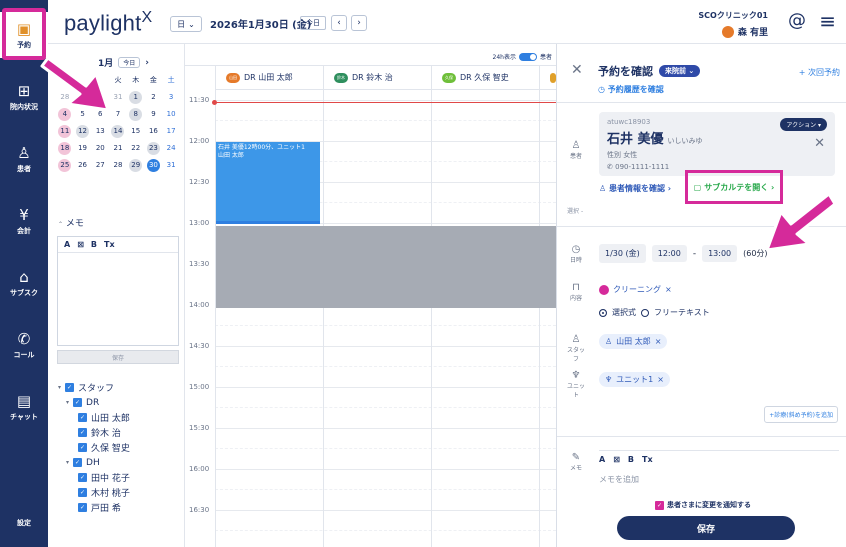 The width and height of the screenshot is (846, 547). What do you see at coordinates (153, 165) in the screenshot?
I see `calendar-day: 30` at bounding box center [153, 165].